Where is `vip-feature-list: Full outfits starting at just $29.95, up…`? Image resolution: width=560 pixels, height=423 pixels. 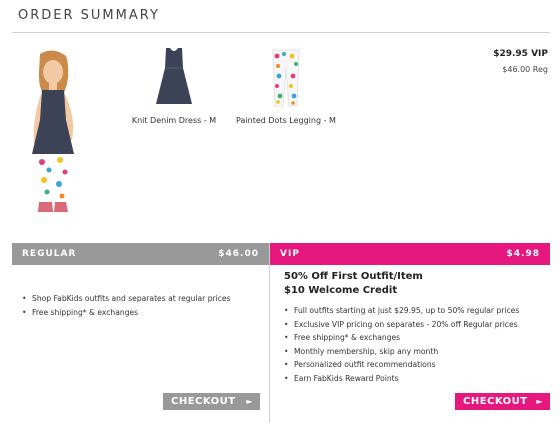 vip-feature-list: Full outfits starting at just $29.95, up… is located at coordinates (401, 344).